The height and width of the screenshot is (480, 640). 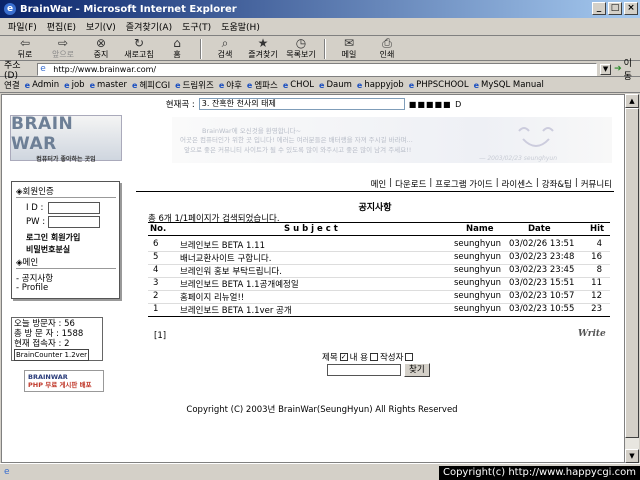 What do you see at coordinates (301, 104) in the screenshot?
I see `music-song-box: 3. 잔혹한 천사의 태제` at bounding box center [301, 104].